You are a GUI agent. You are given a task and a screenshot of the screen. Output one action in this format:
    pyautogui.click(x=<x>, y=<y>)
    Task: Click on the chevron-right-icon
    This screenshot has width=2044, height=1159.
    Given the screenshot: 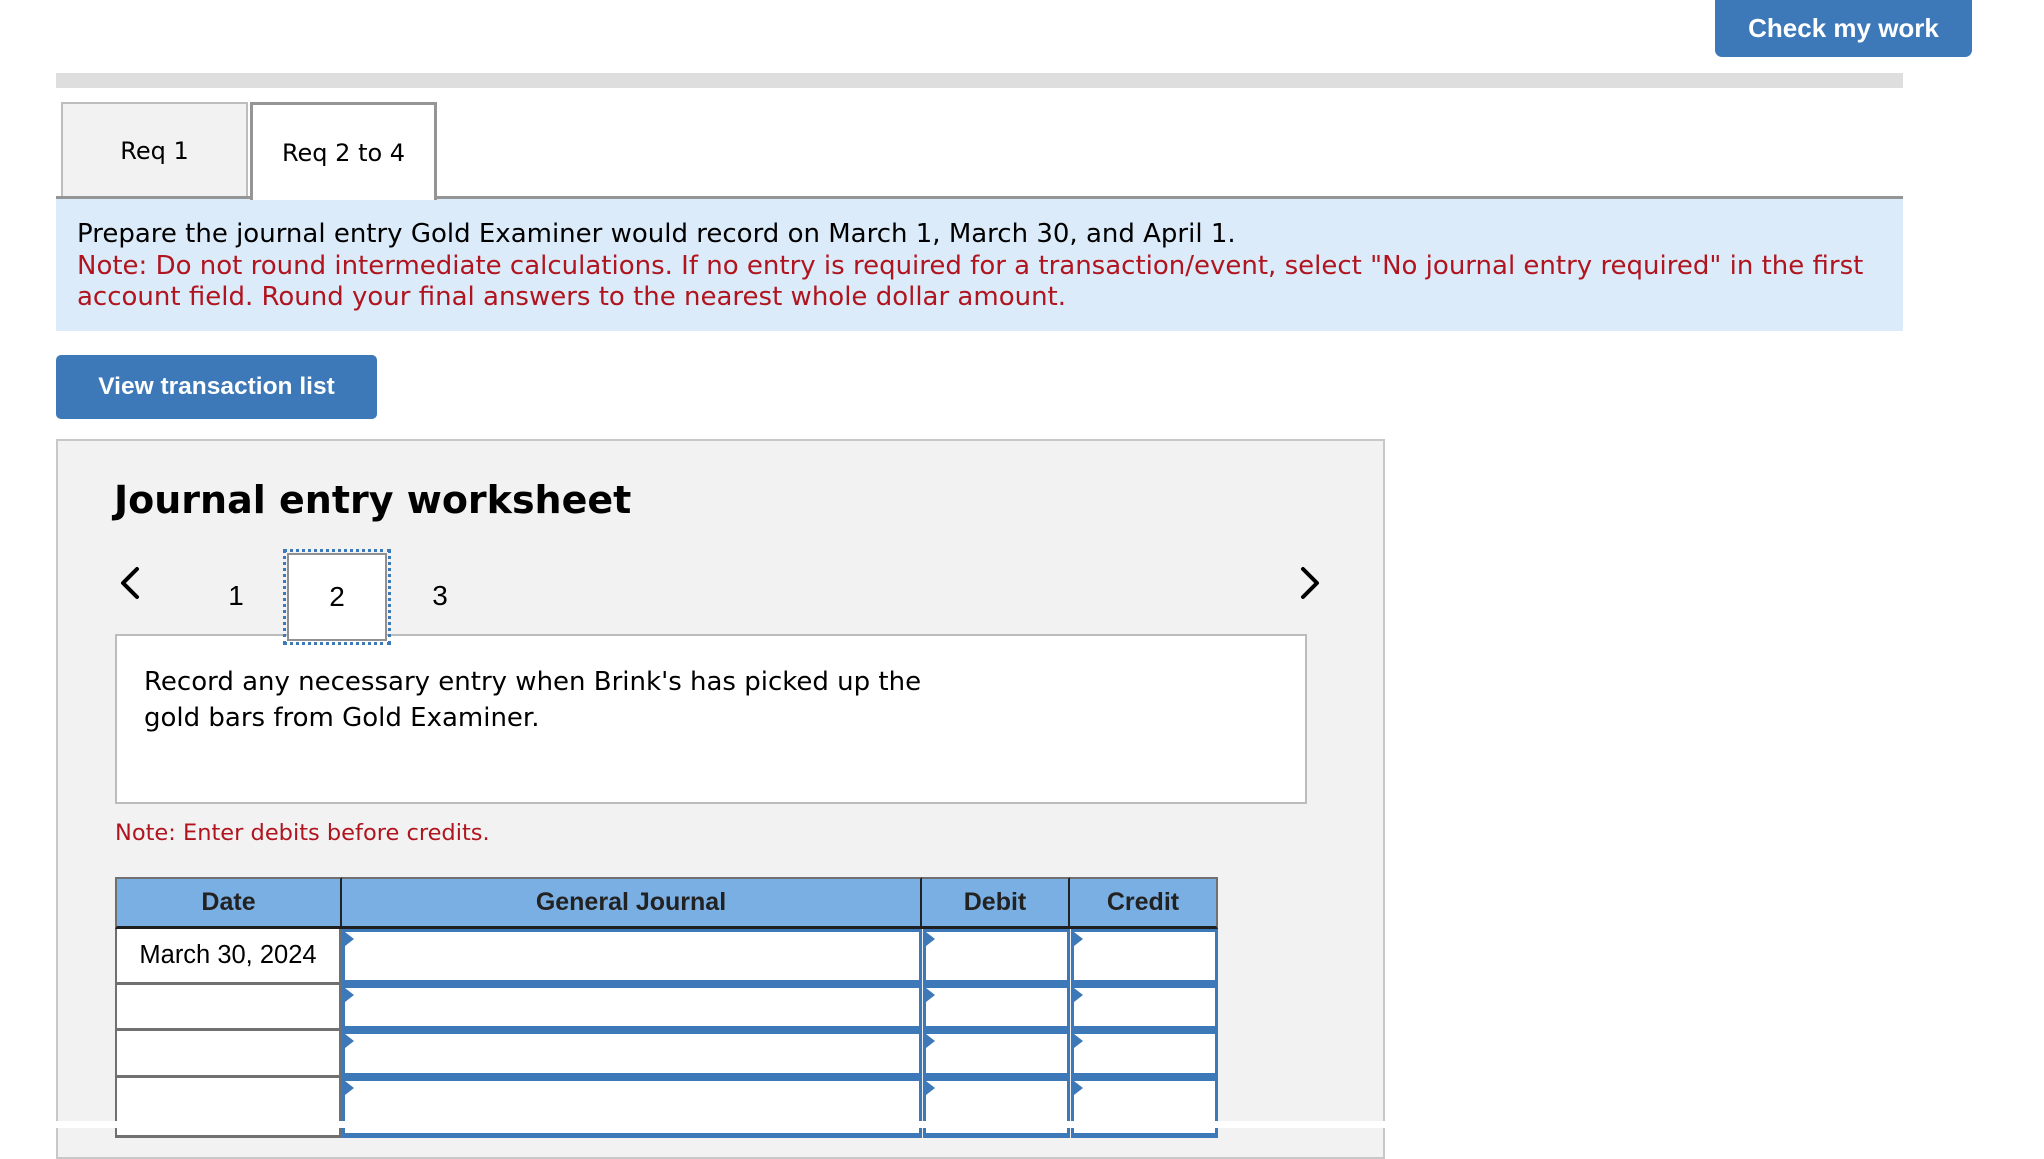 What is the action you would take?
    pyautogui.click(x=1310, y=583)
    